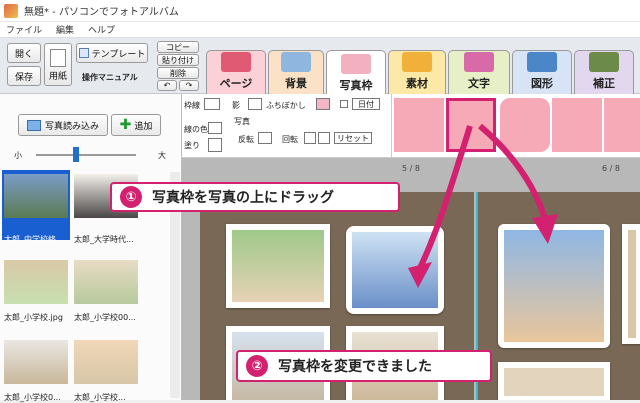 The height and width of the screenshot is (403, 640). I want to click on step1-text: 写真枠を写真の上にドラッグ, so click(243, 198).